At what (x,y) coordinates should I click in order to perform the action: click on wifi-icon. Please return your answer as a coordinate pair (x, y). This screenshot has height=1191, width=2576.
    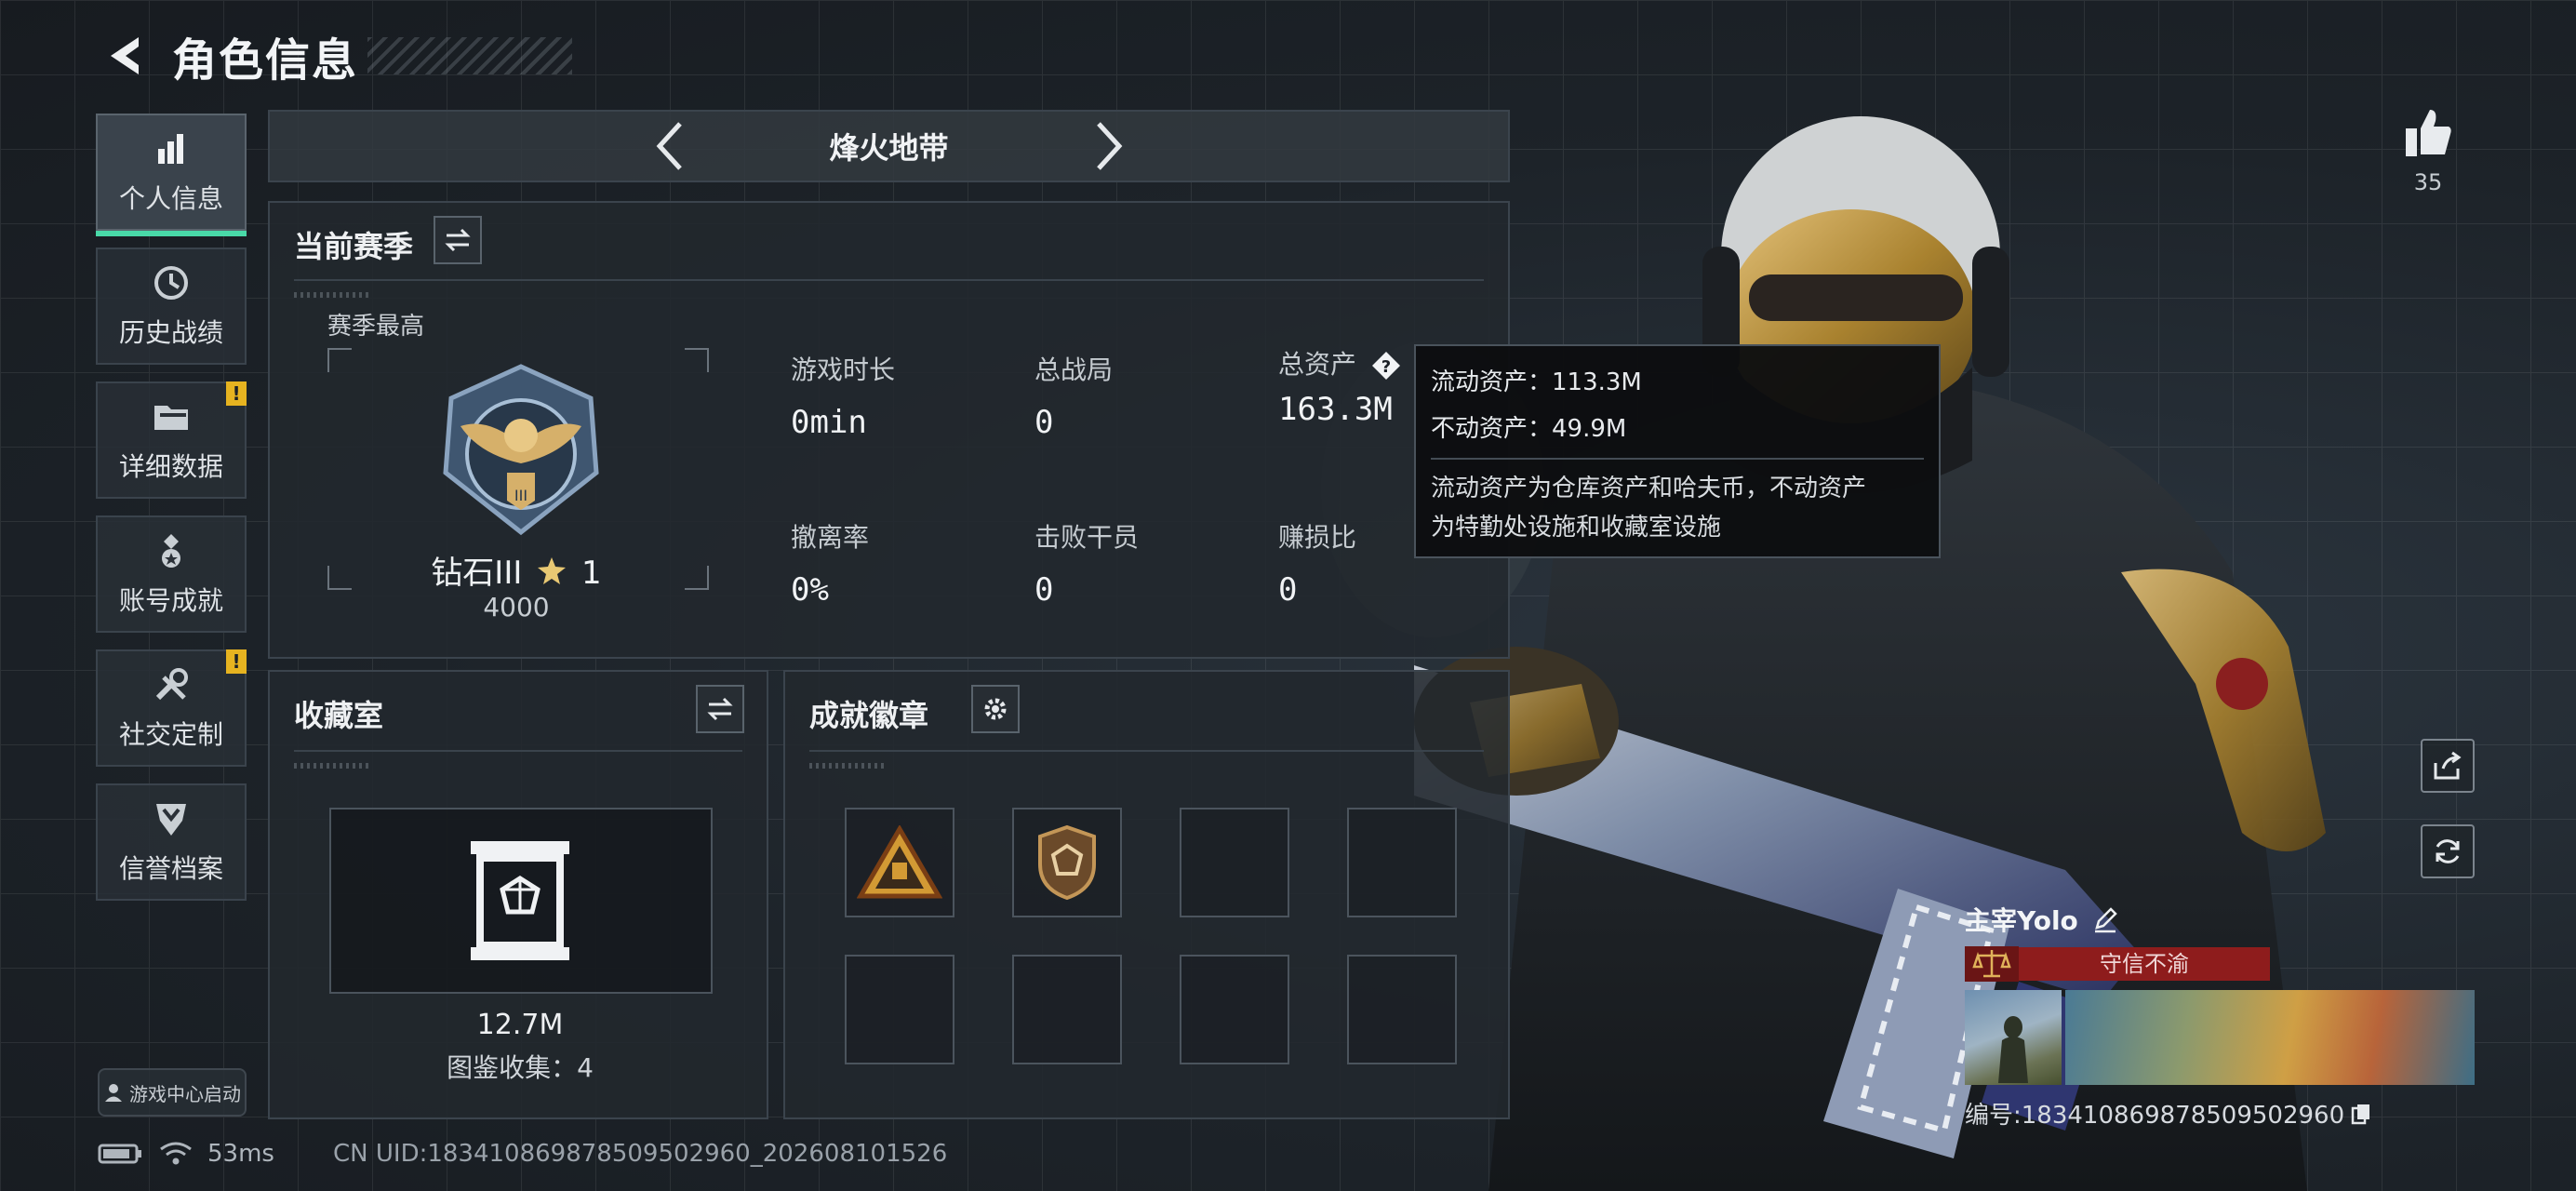
    Looking at the image, I should click on (176, 1153).